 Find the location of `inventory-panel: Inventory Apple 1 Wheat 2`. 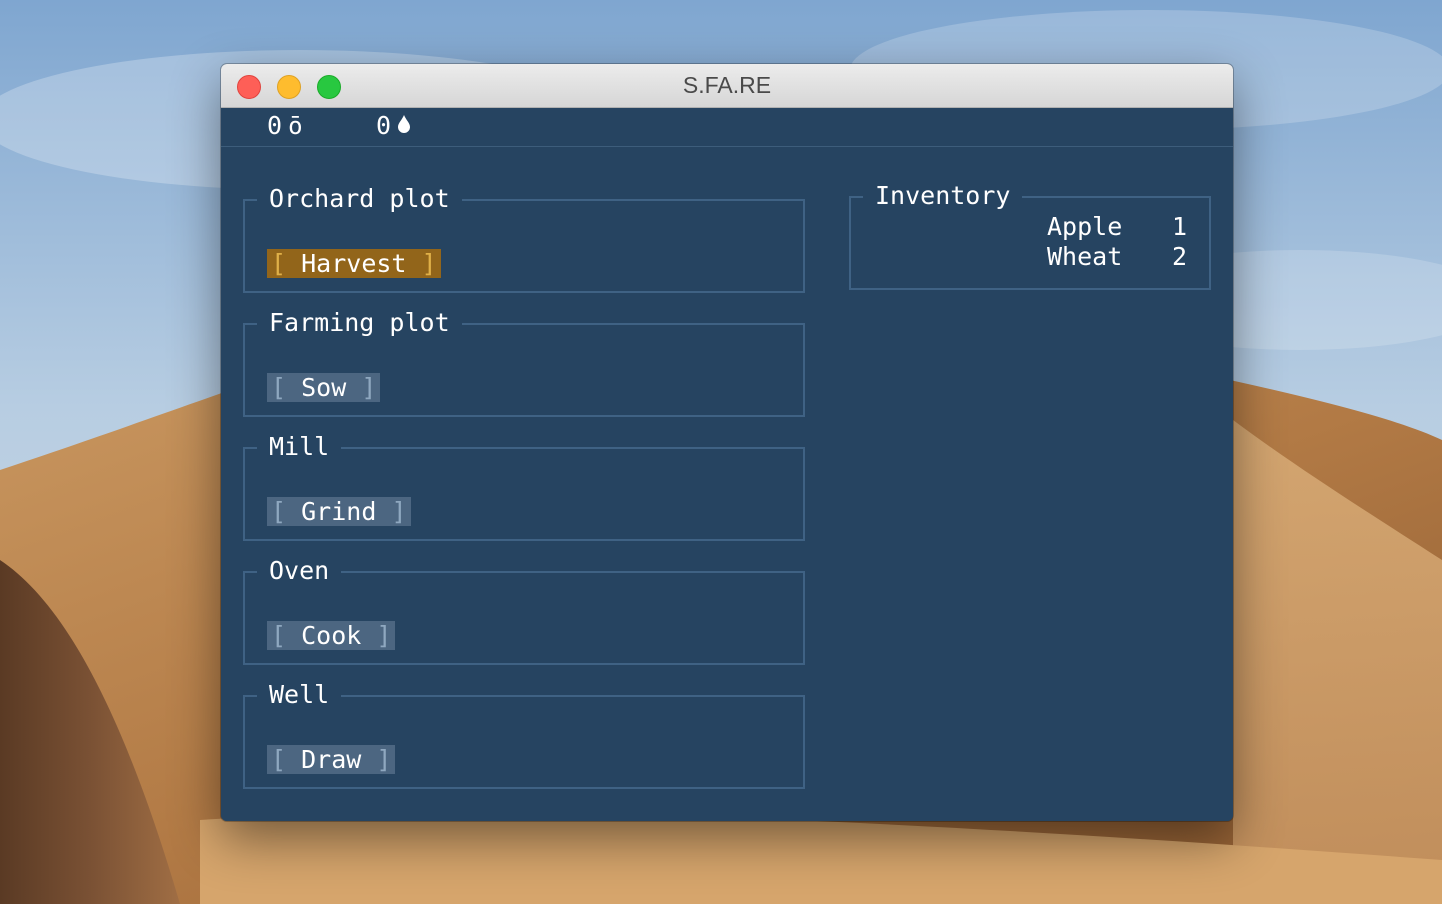

inventory-panel: Inventory Apple 1 Wheat 2 is located at coordinates (1030, 235).